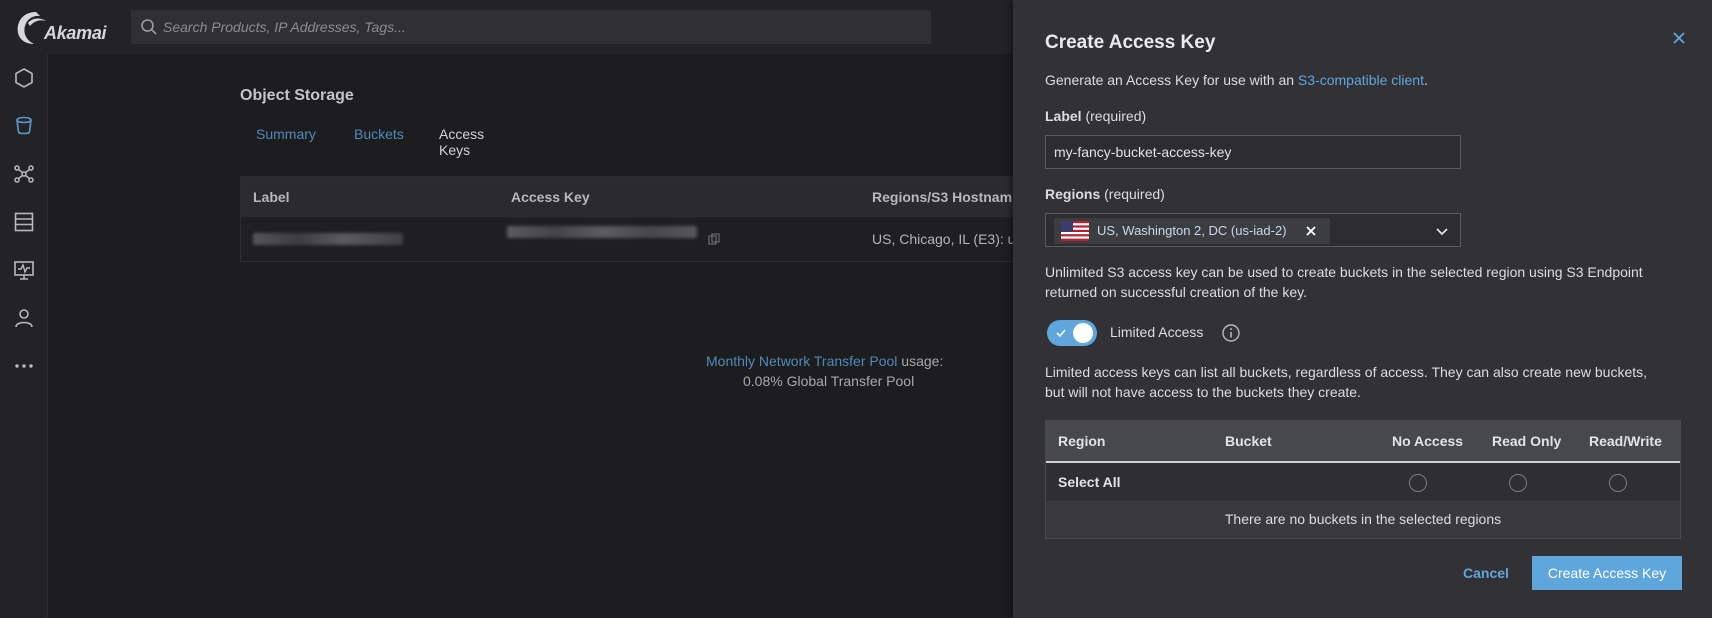  I want to click on account-icon, so click(24, 318).